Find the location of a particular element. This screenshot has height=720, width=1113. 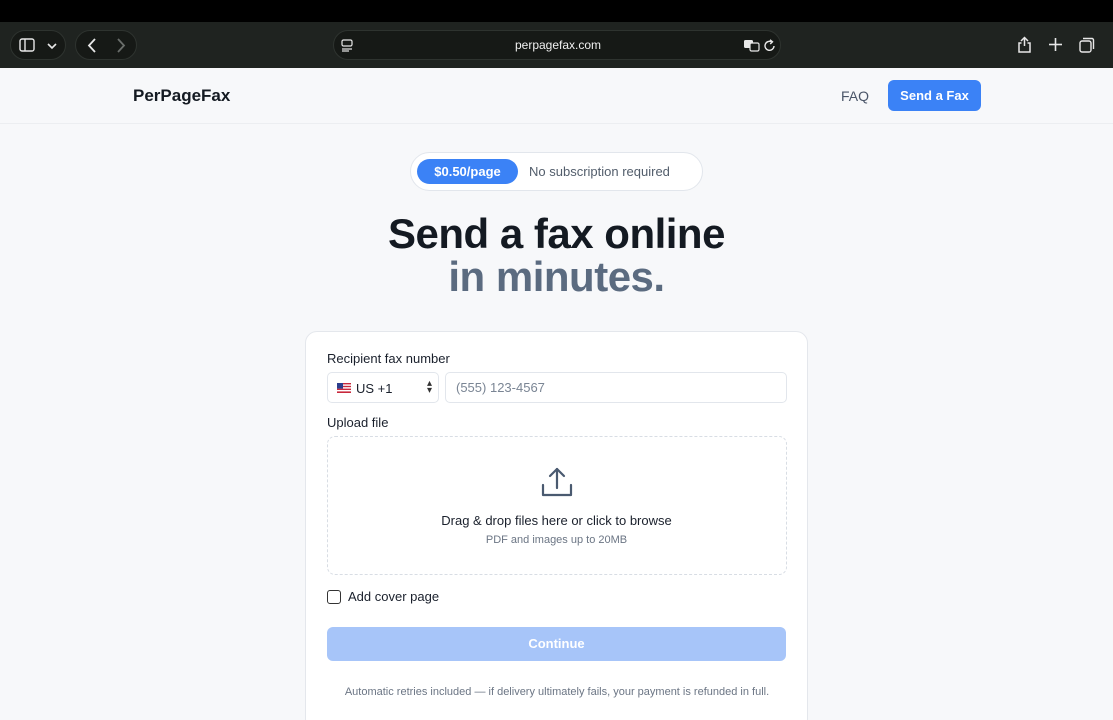

chevron-down-icon is located at coordinates (52, 46).